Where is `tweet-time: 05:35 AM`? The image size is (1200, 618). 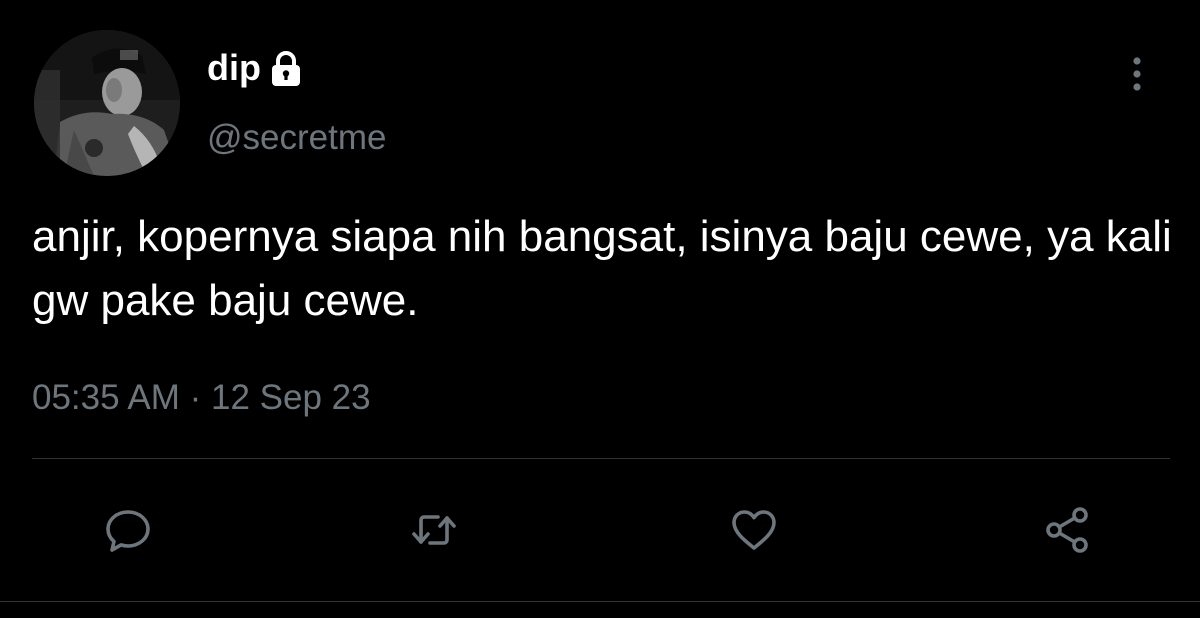
tweet-time: 05:35 AM is located at coordinates (106, 397).